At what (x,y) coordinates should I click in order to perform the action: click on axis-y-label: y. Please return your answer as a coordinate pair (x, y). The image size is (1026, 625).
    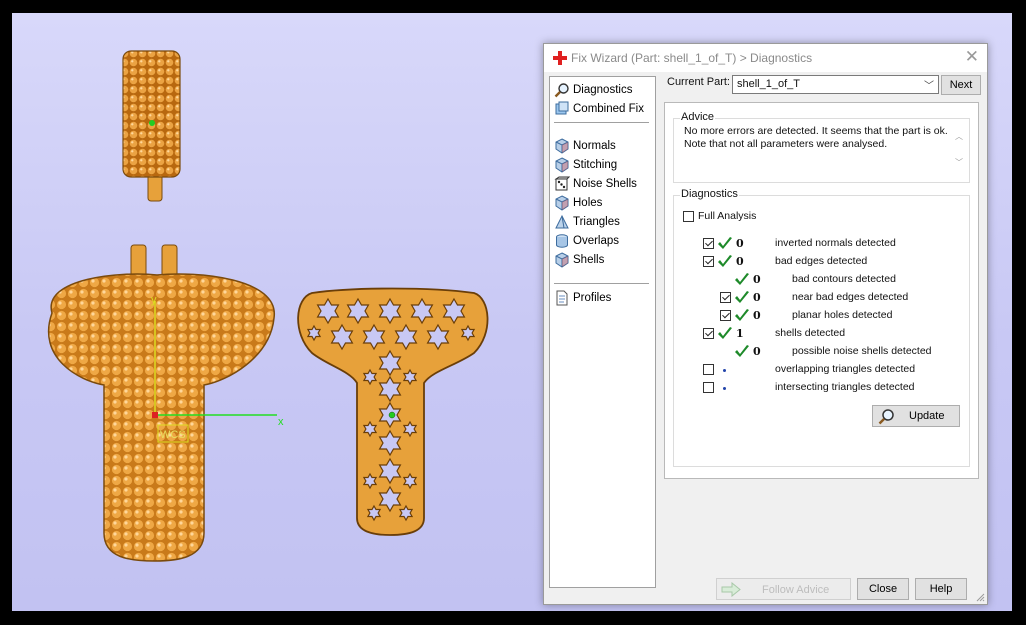
    Looking at the image, I should click on (154, 300).